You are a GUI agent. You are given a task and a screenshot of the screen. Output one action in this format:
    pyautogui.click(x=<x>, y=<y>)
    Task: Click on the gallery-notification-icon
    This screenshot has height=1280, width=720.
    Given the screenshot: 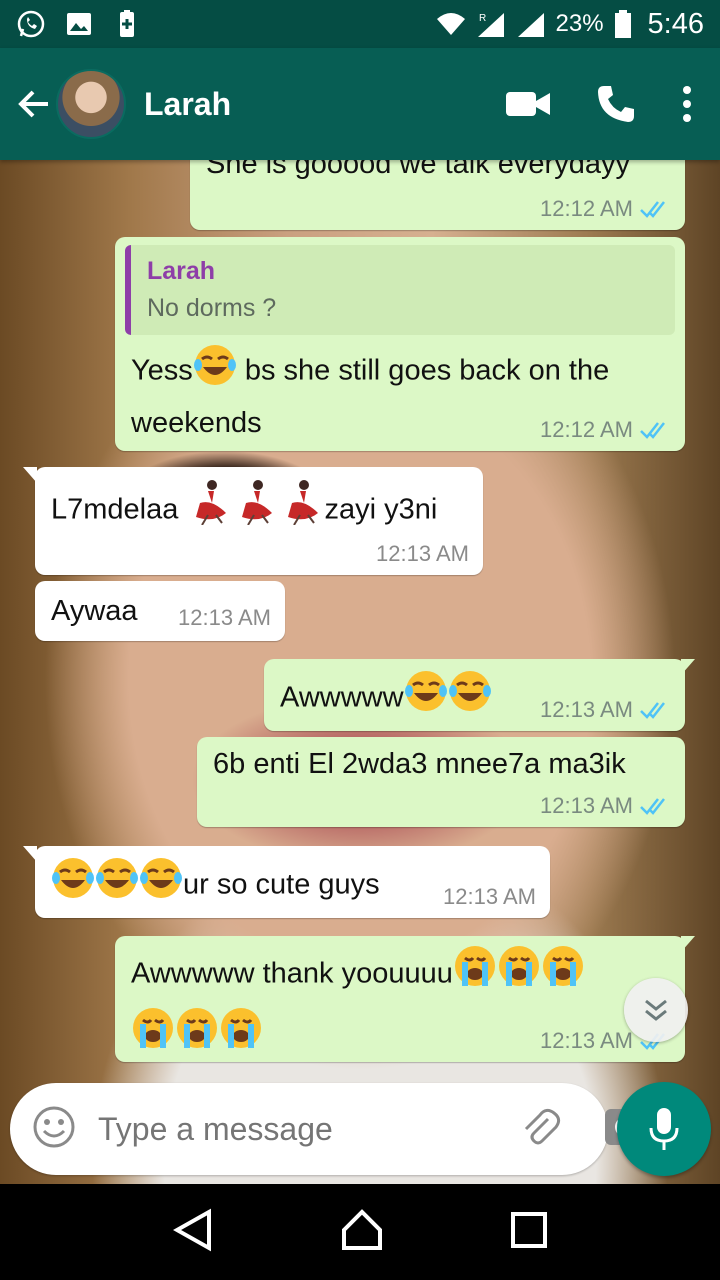 What is the action you would take?
    pyautogui.click(x=79, y=24)
    